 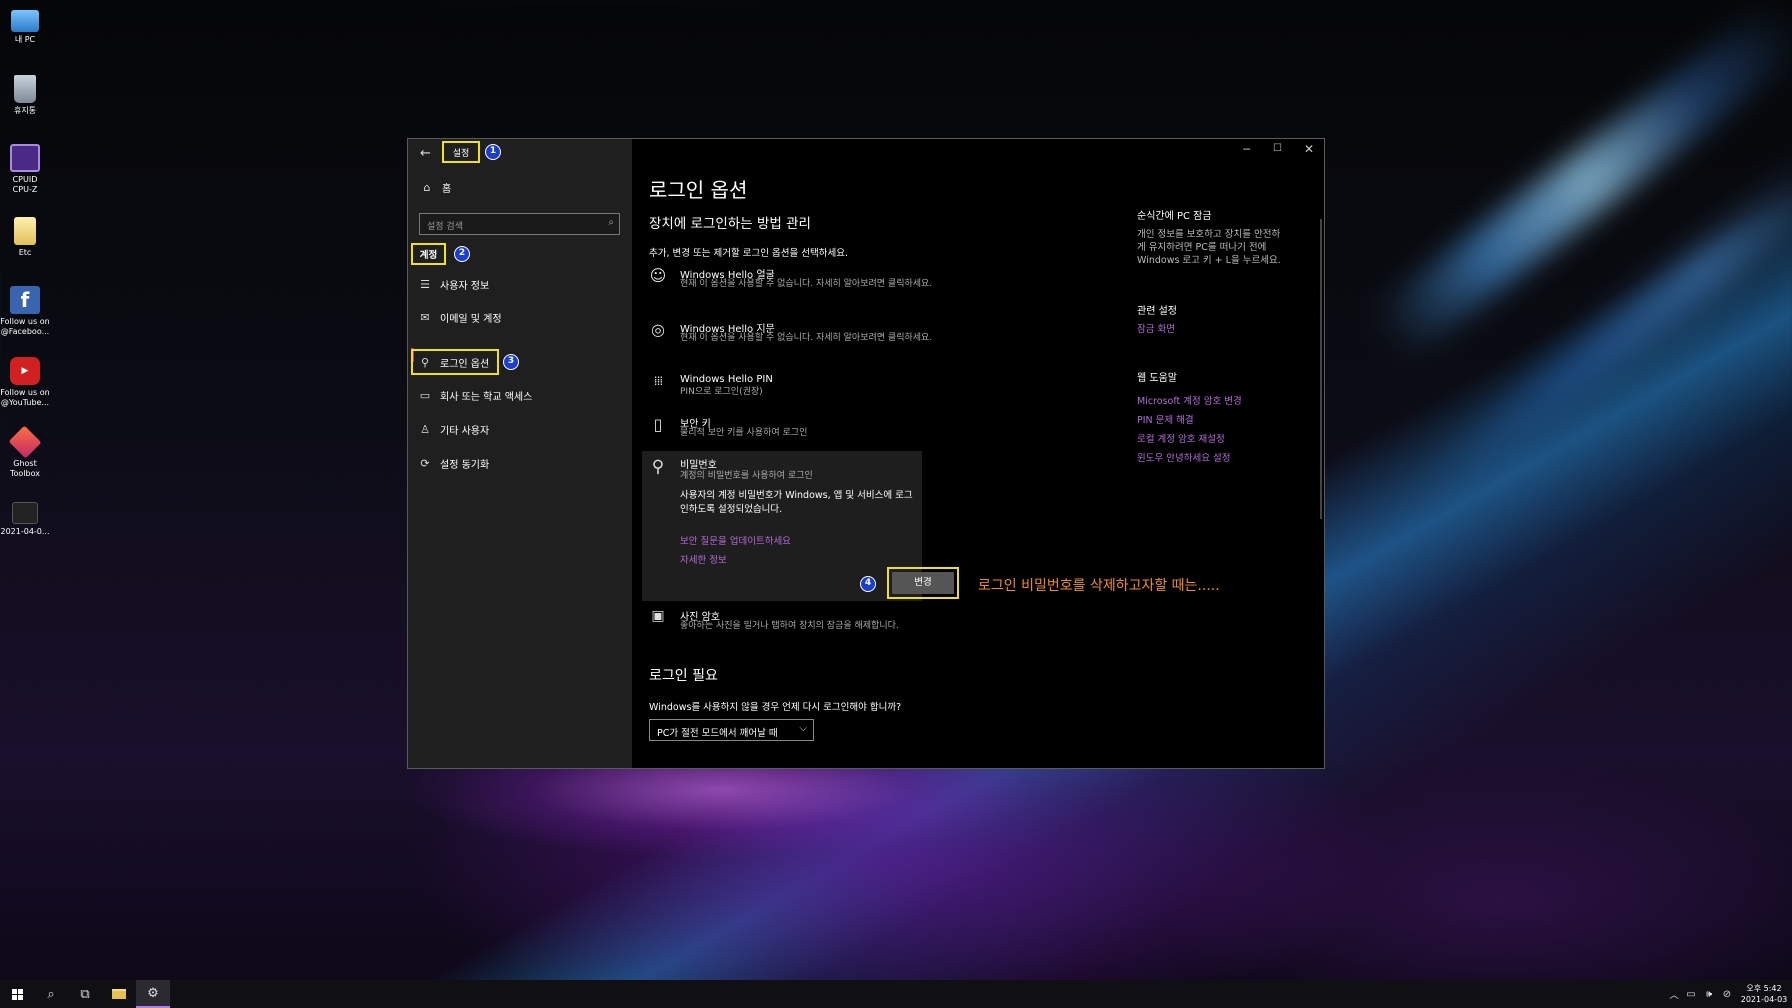 I want to click on nav-other-users: ♙ 기타 사용자, so click(x=453, y=429).